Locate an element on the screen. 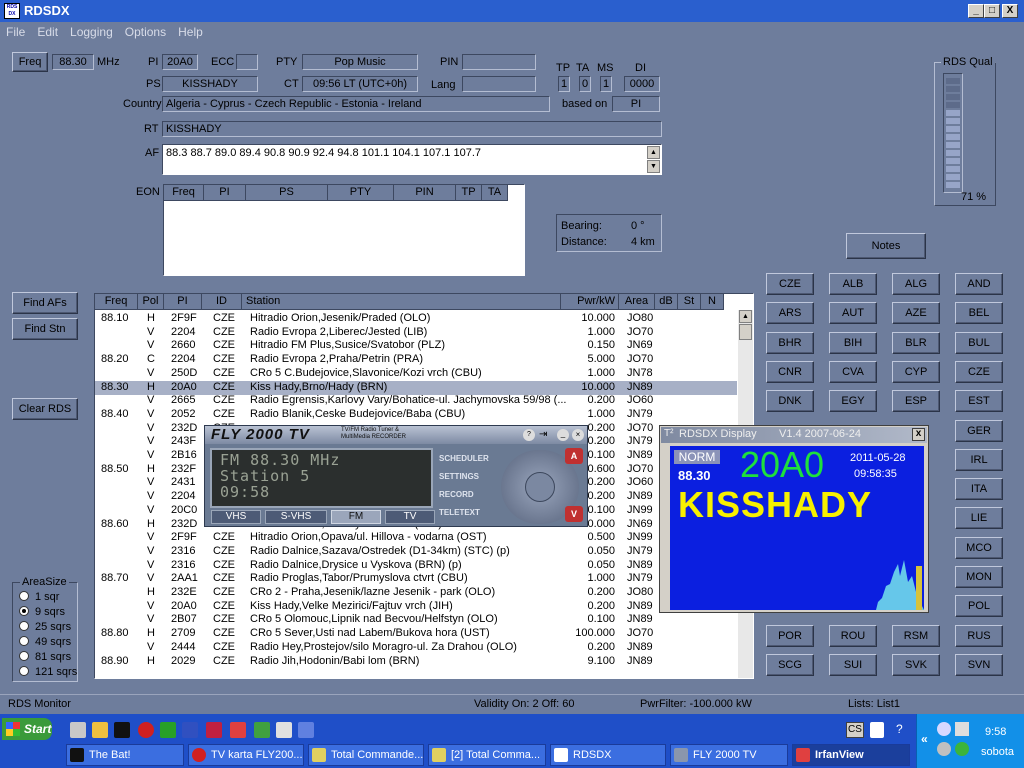 Image resolution: width=1024 pixels, height=768 pixels. country-button-alg: ALG is located at coordinates (916, 284).